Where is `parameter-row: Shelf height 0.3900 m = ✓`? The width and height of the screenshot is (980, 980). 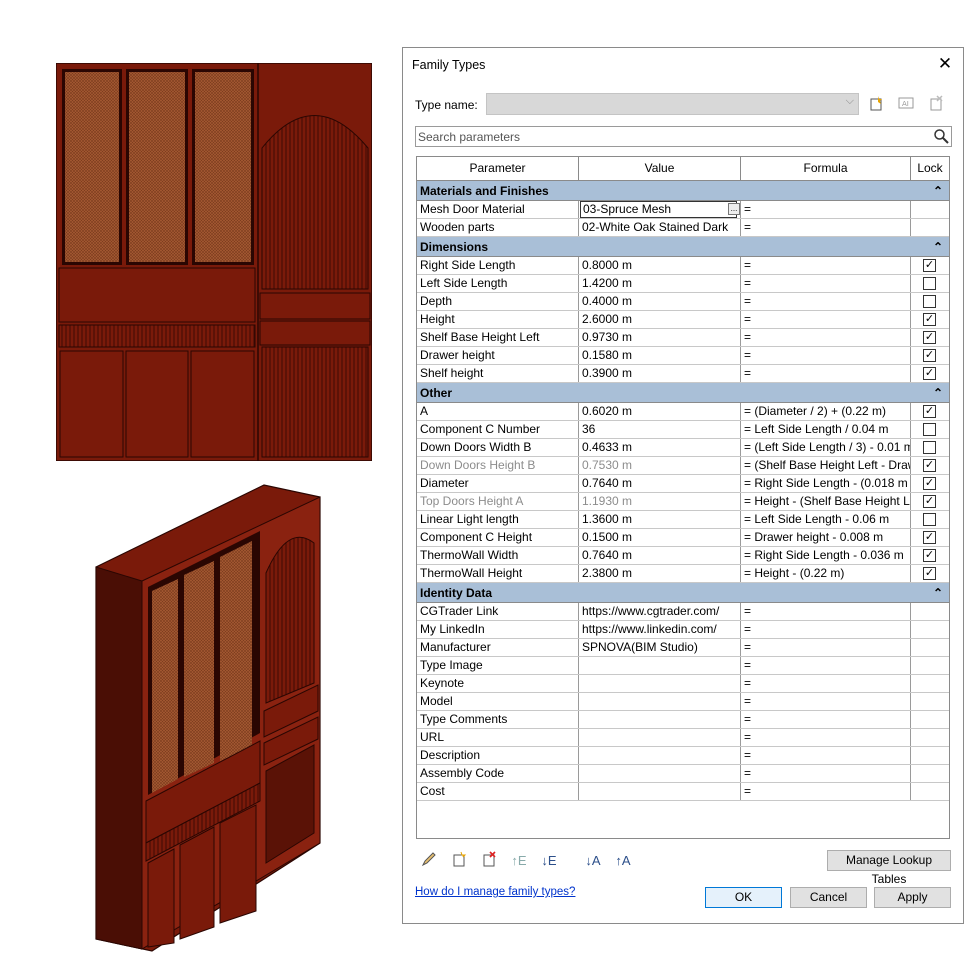
parameter-row: Shelf height 0.3900 m = ✓ is located at coordinates (683, 374).